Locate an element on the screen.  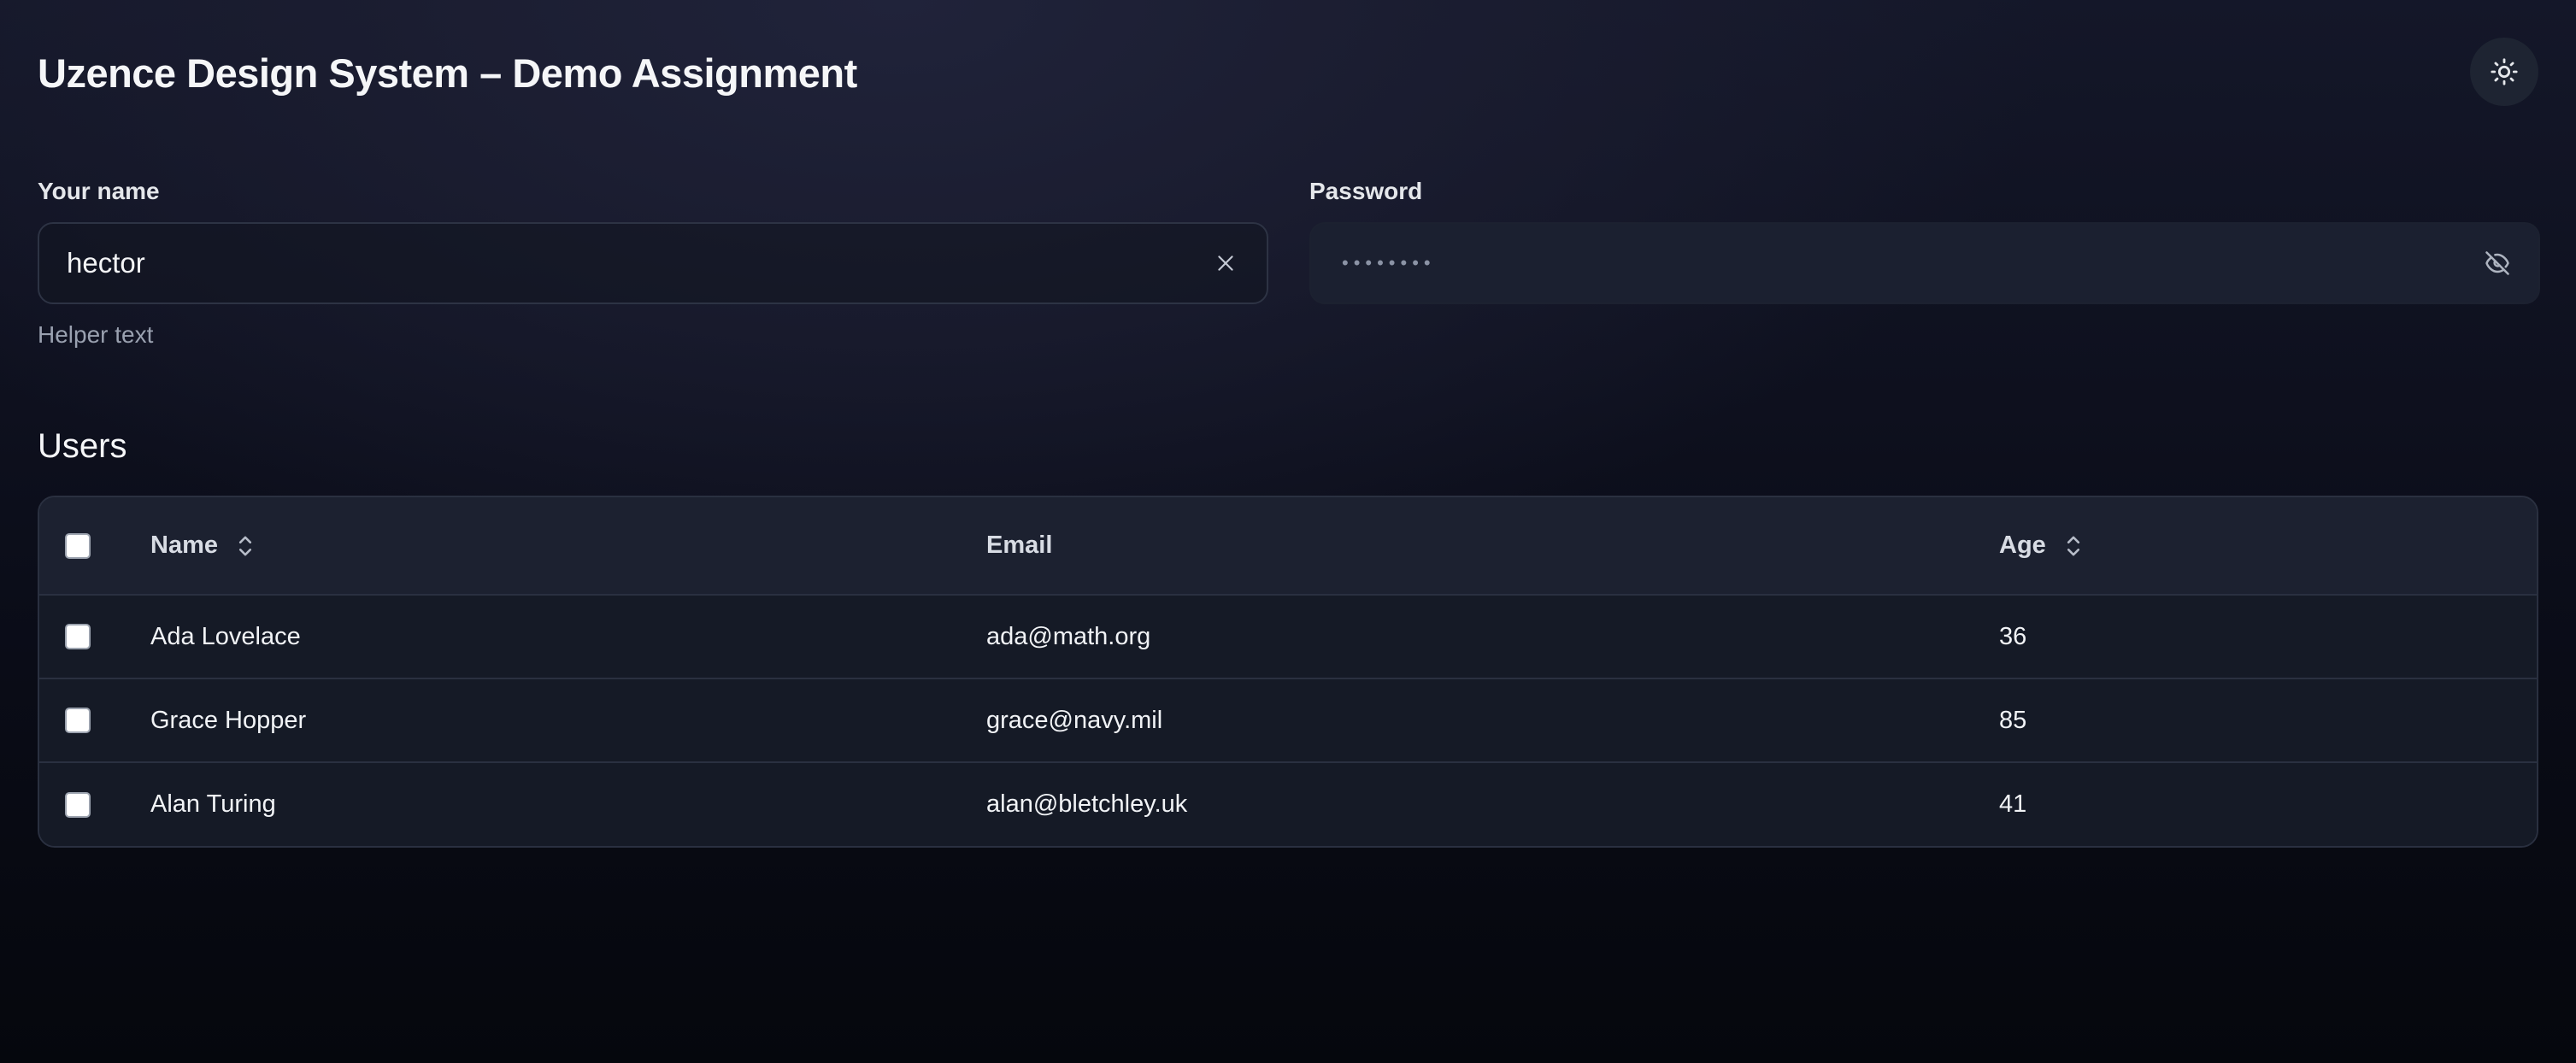
sort-age-button is located at coordinates (2073, 546).